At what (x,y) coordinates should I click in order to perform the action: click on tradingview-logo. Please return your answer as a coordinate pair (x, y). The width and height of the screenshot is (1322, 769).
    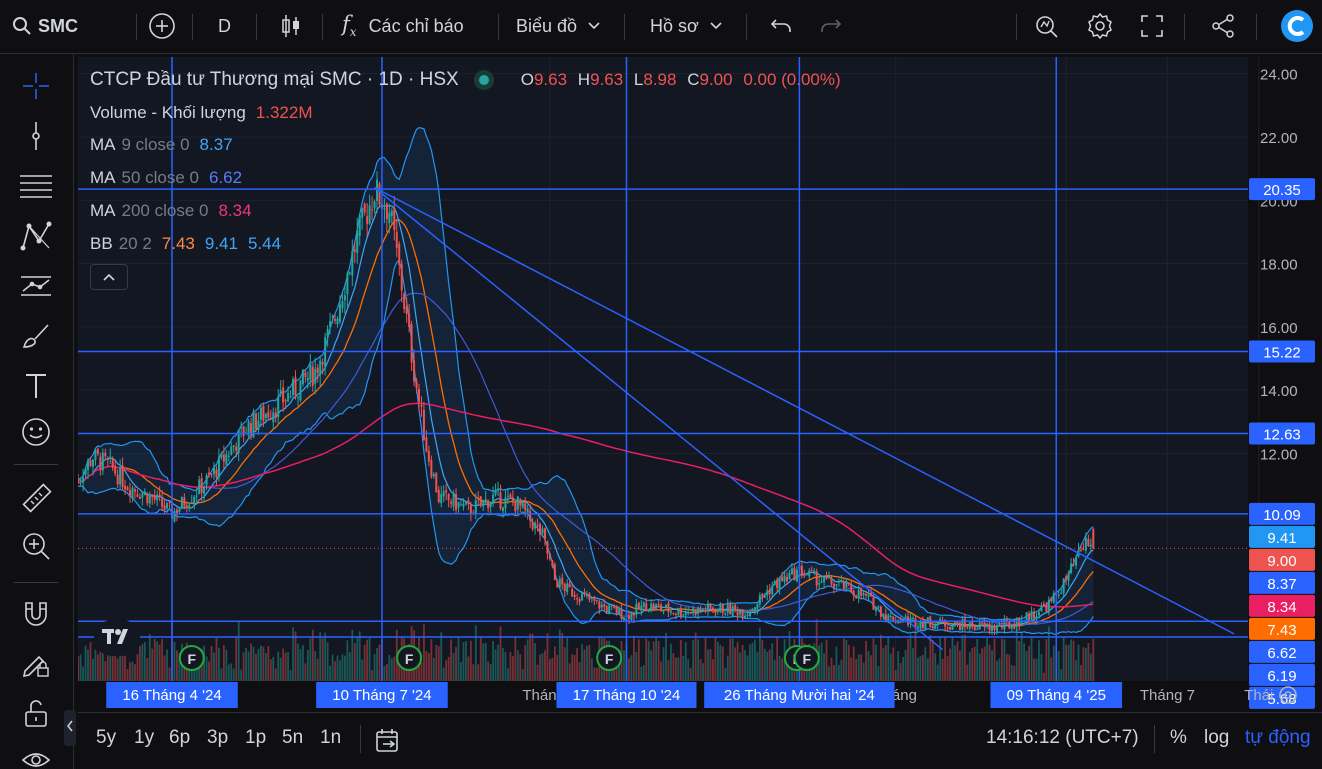
    Looking at the image, I should click on (117, 638).